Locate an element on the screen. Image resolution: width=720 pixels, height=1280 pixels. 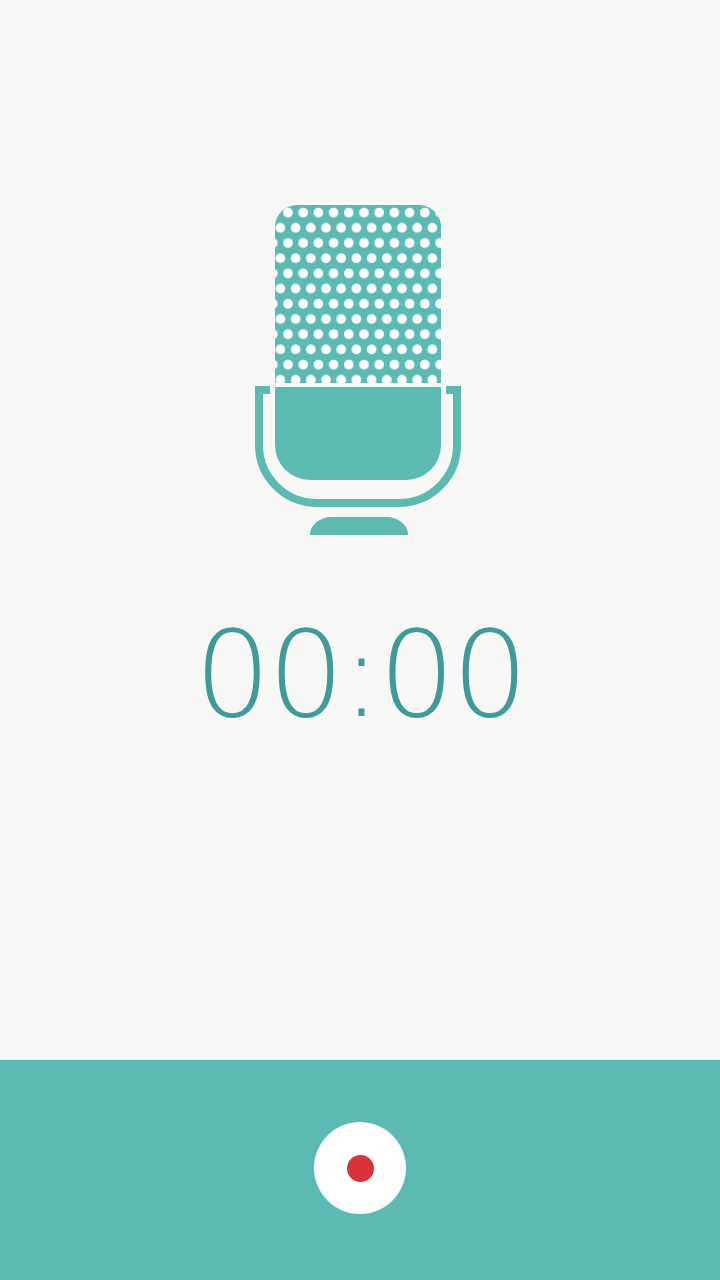
record-icon is located at coordinates (360, 1168).